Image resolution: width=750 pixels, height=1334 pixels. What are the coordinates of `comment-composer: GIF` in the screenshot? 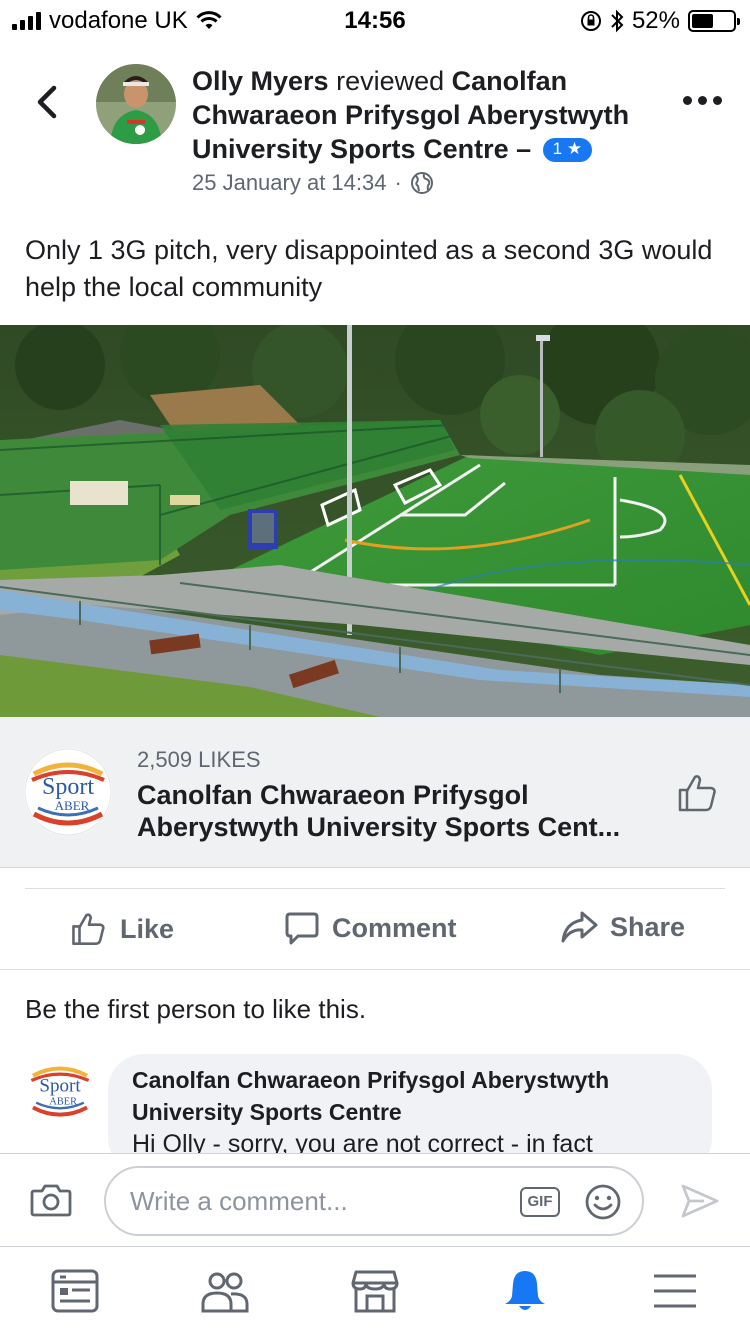 It's located at (375, 1200).